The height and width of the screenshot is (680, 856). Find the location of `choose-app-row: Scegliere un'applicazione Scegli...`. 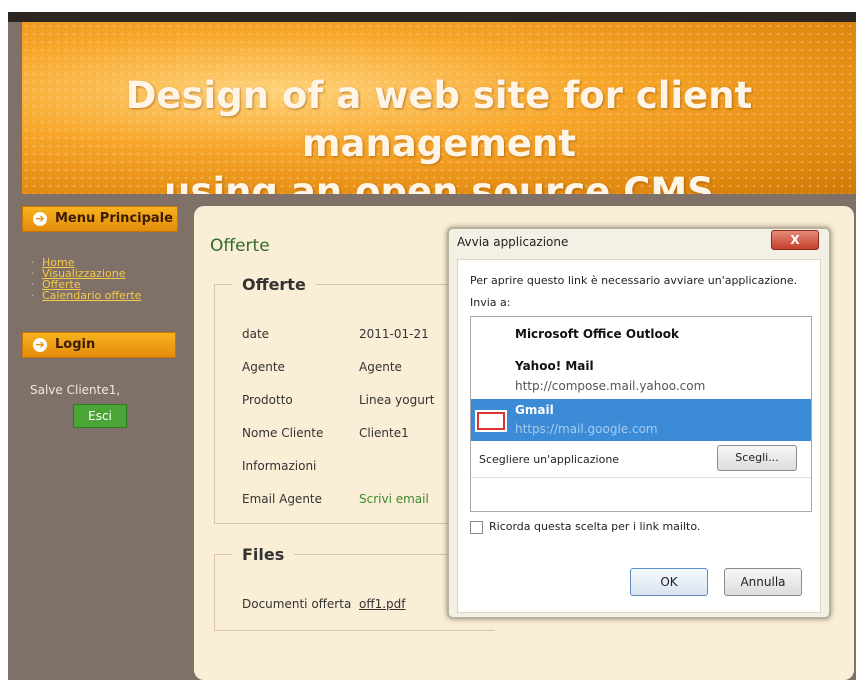

choose-app-row: Scegliere un'applicazione Scegli... is located at coordinates (641, 459).